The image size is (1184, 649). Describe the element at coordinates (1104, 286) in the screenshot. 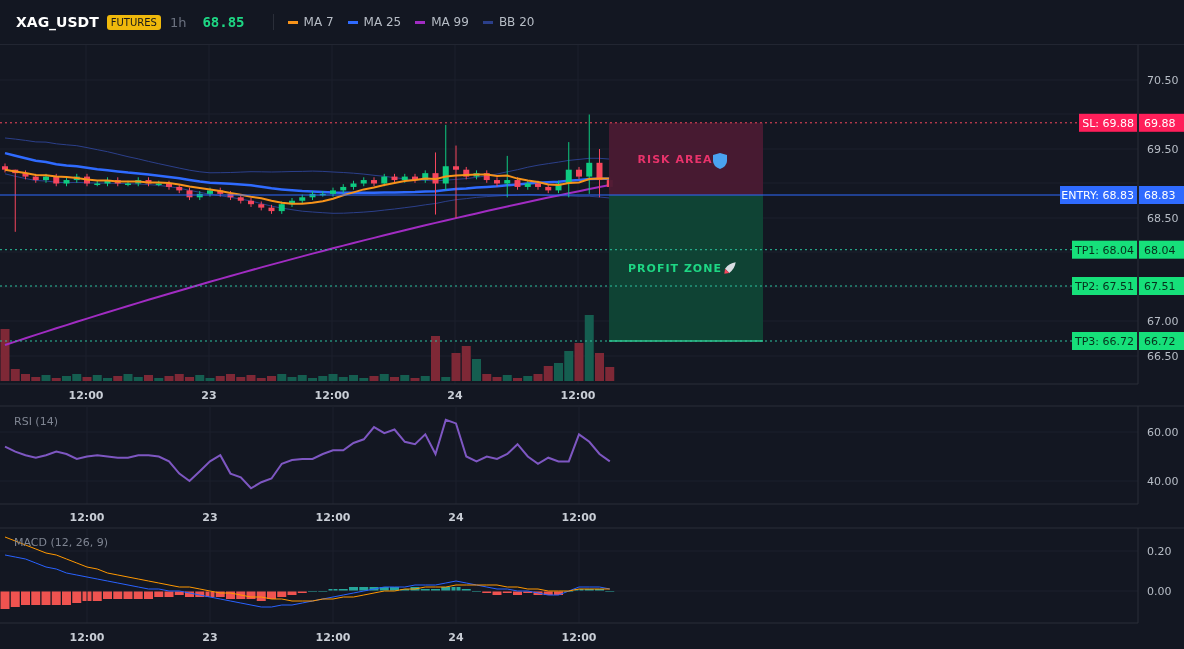

I see `level-tag: TP2: 67.51` at that location.